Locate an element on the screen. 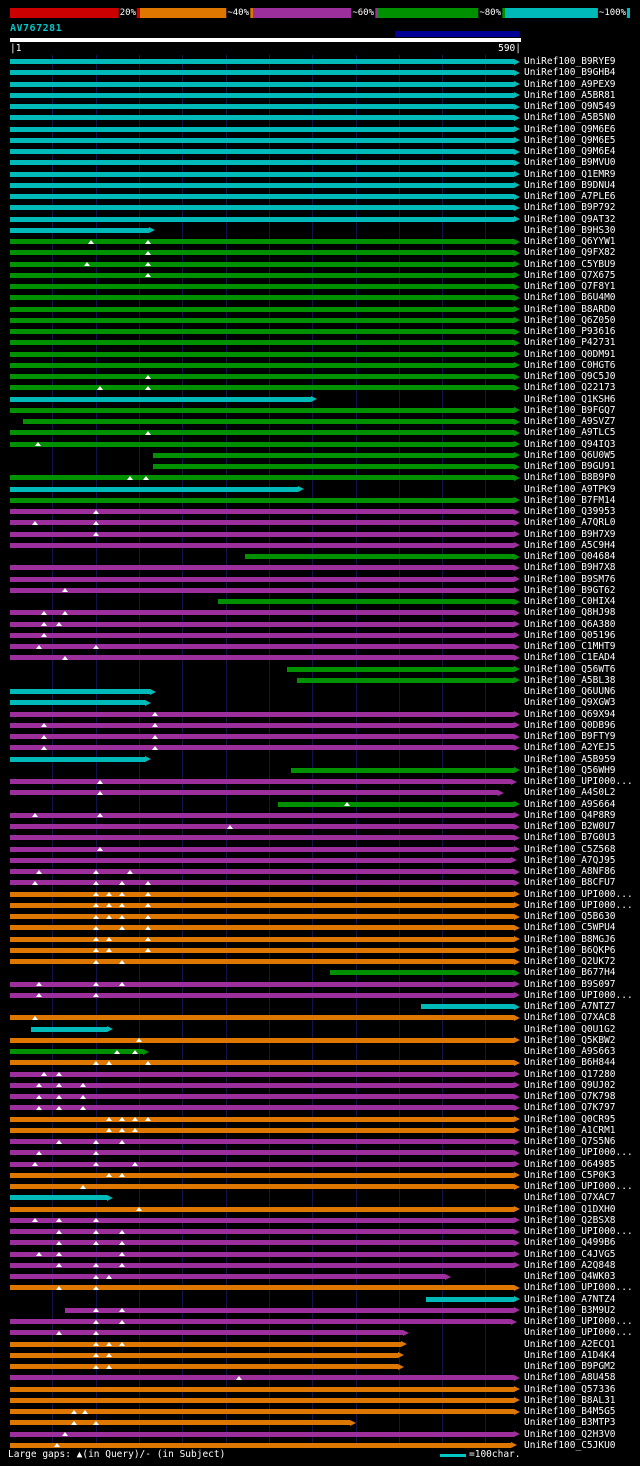  hit-label: UniRef100_A8U458 is located at coordinates (570, 1378).